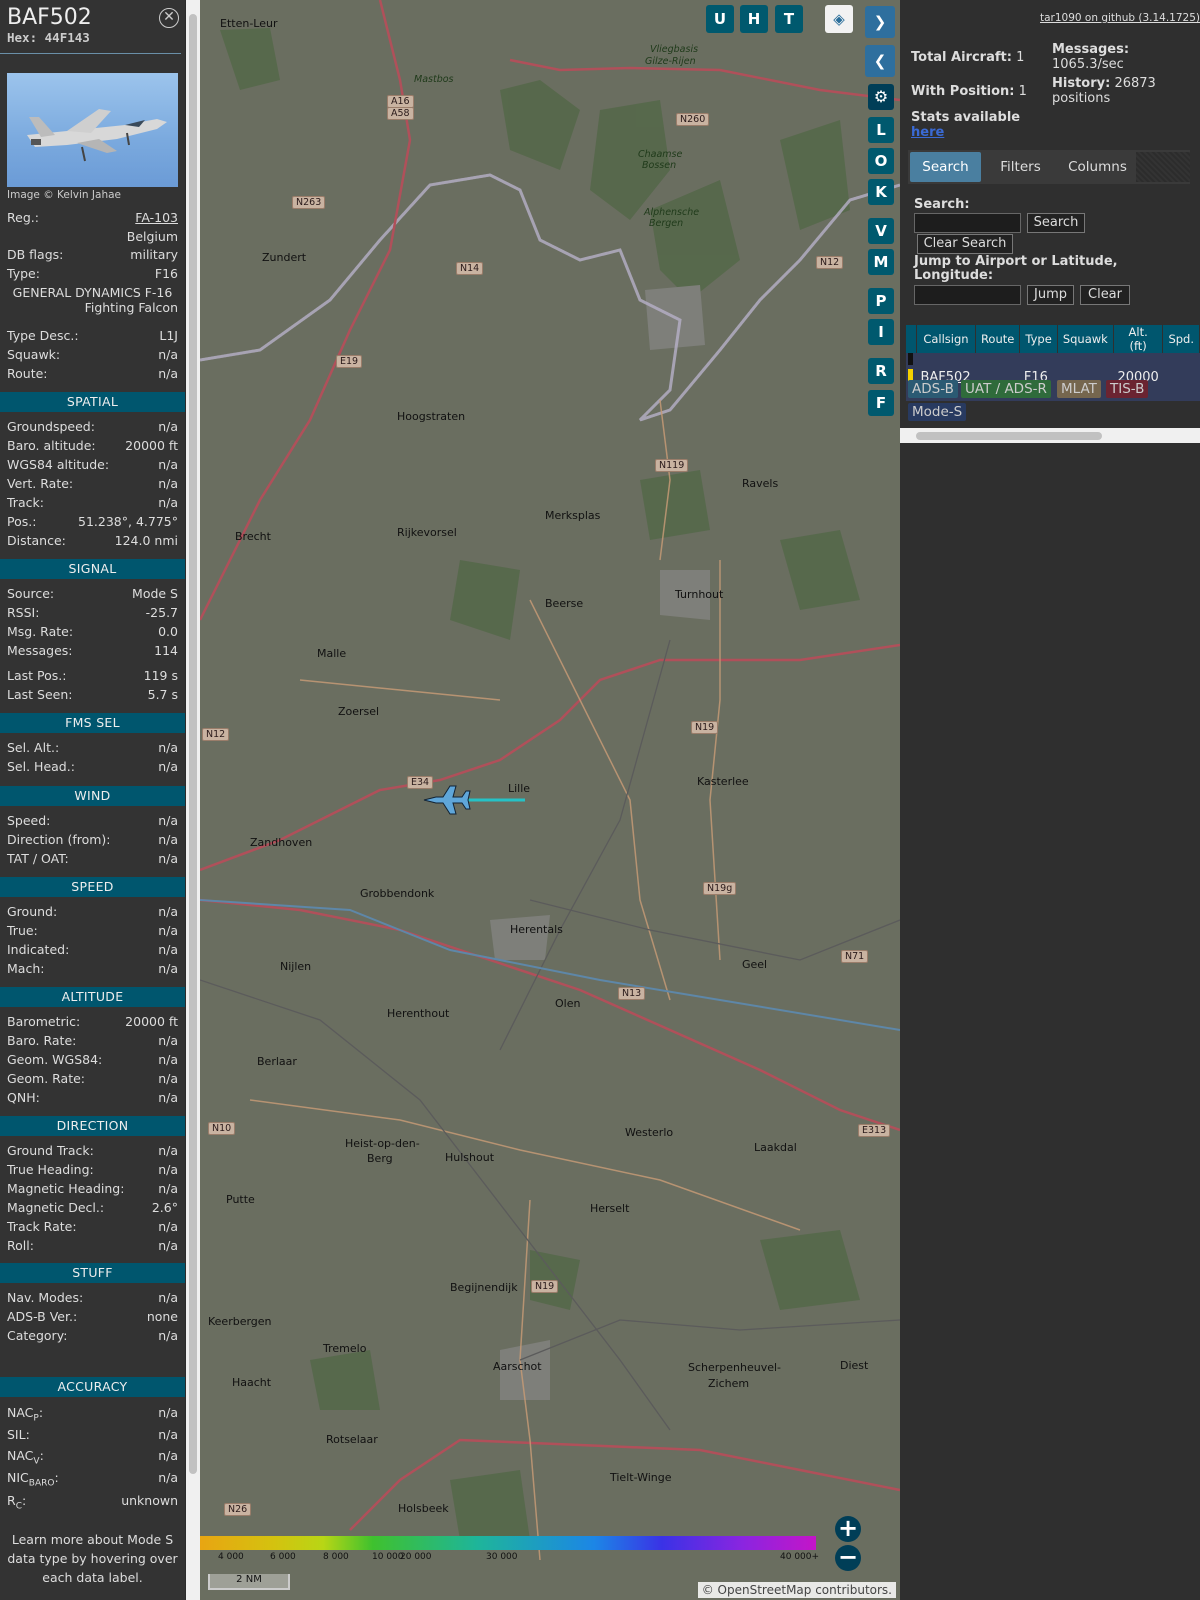 The height and width of the screenshot is (1600, 1200). I want to click on direction-label: Roll:, so click(20, 1246).